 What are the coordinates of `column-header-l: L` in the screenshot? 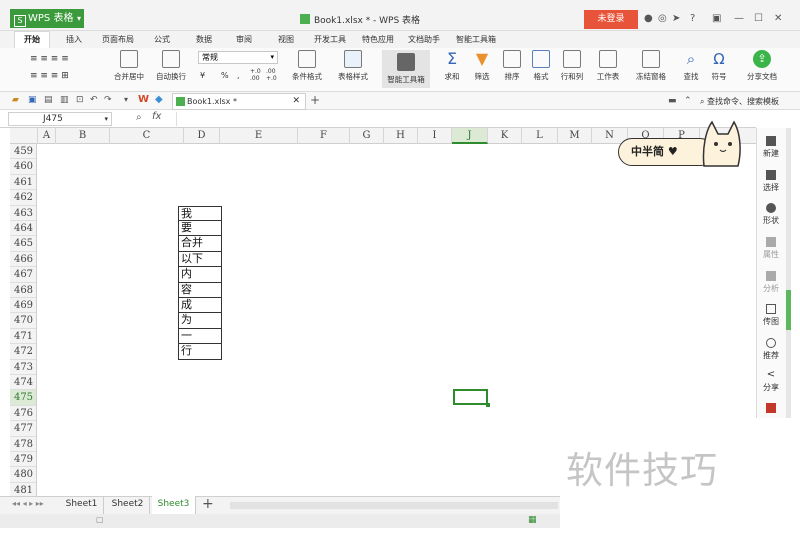 It's located at (540, 136).